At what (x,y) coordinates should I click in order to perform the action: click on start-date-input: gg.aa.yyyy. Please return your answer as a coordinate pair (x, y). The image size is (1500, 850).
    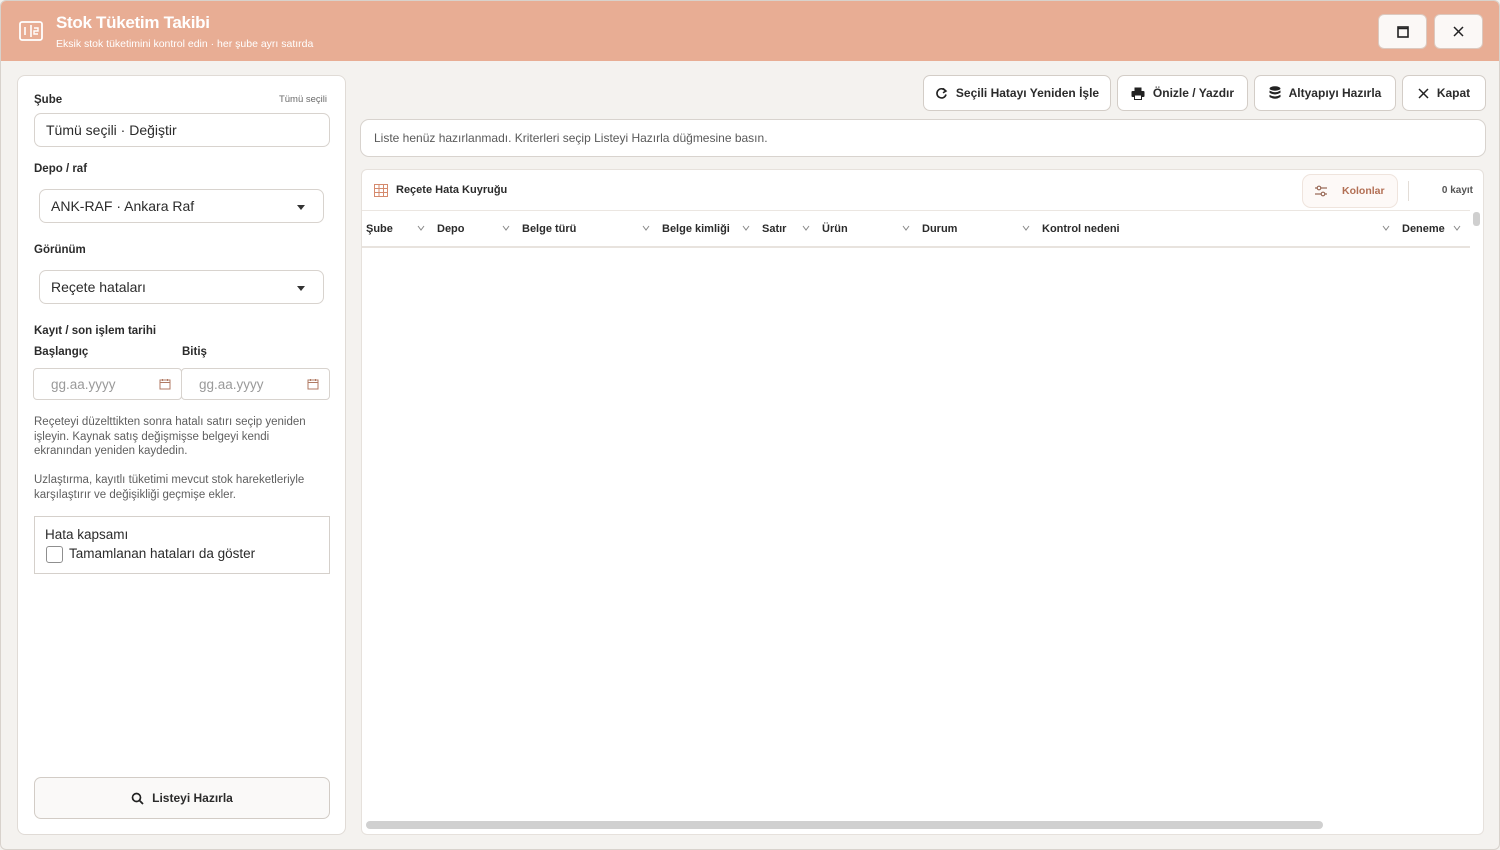
    Looking at the image, I should click on (107, 384).